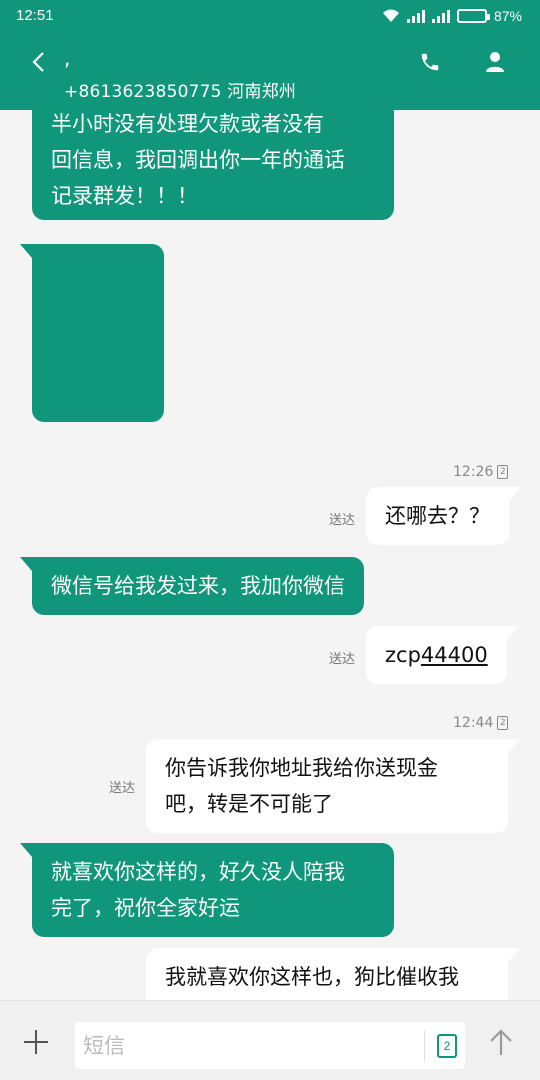 The image size is (540, 1080). What do you see at coordinates (403, 655) in the screenshot?
I see `message-text: zcp` at bounding box center [403, 655].